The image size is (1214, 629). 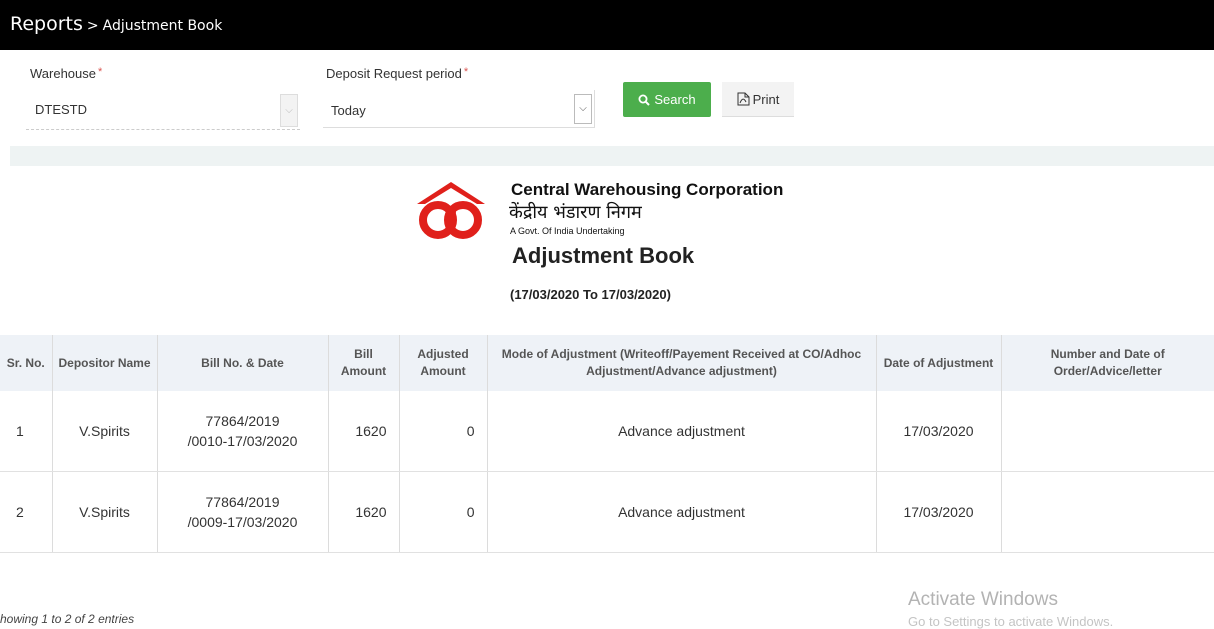 What do you see at coordinates (766, 99) in the screenshot?
I see `print-button-label: Print` at bounding box center [766, 99].